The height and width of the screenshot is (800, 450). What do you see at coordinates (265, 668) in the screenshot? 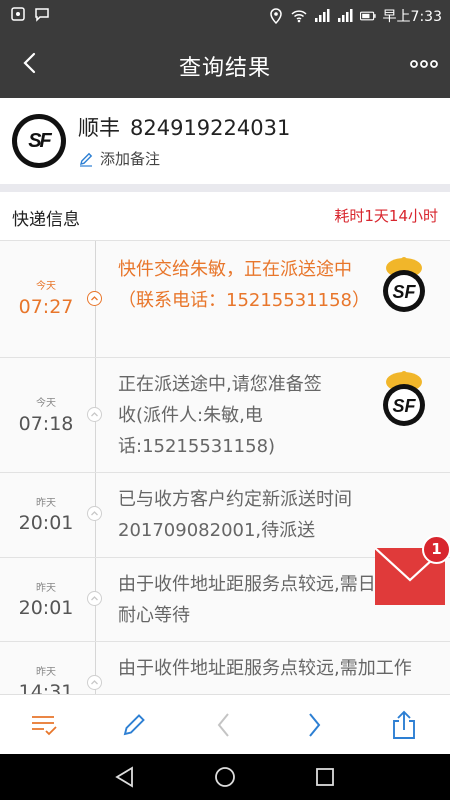
I see `entry-message: 由于收件地址距服务点较远,需加工作` at bounding box center [265, 668].